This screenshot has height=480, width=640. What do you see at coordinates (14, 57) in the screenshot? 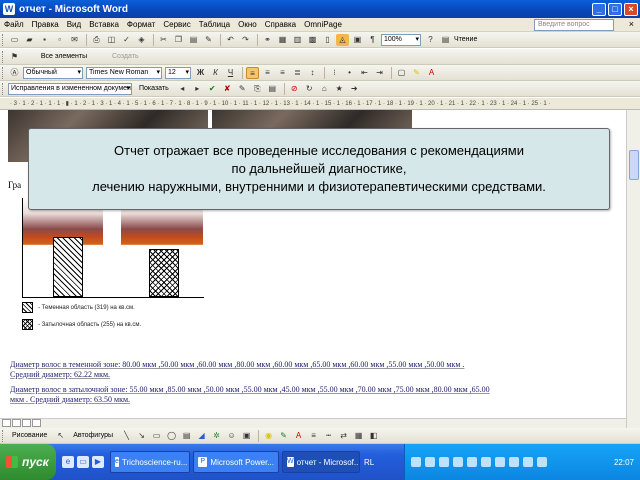
I see `styles-pane-icon: ⚑` at bounding box center [14, 57].